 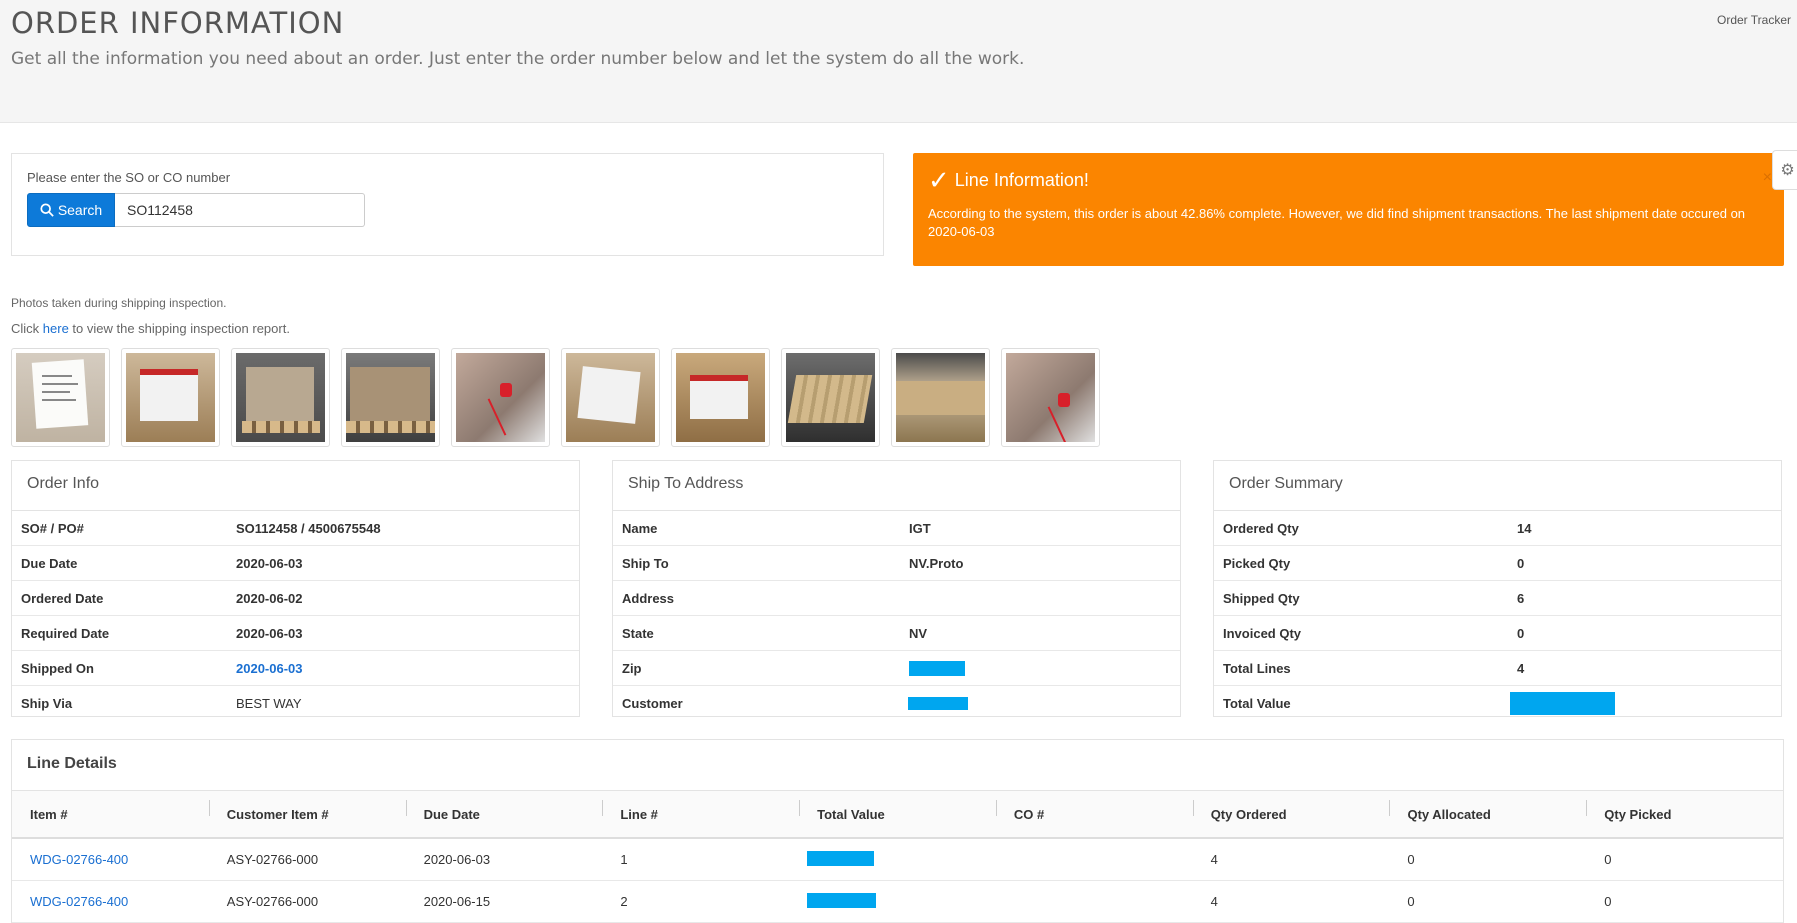 I want to click on row-label: Customer, so click(x=652, y=703).